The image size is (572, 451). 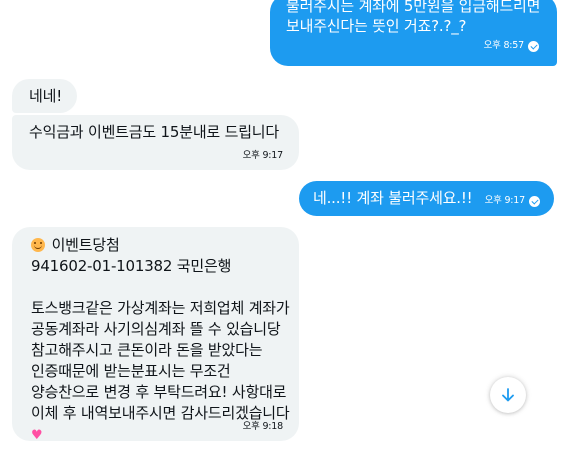 What do you see at coordinates (393, 198) in the screenshot?
I see `message-text: 네...!! 계좌 불러주세요.!!` at bounding box center [393, 198].